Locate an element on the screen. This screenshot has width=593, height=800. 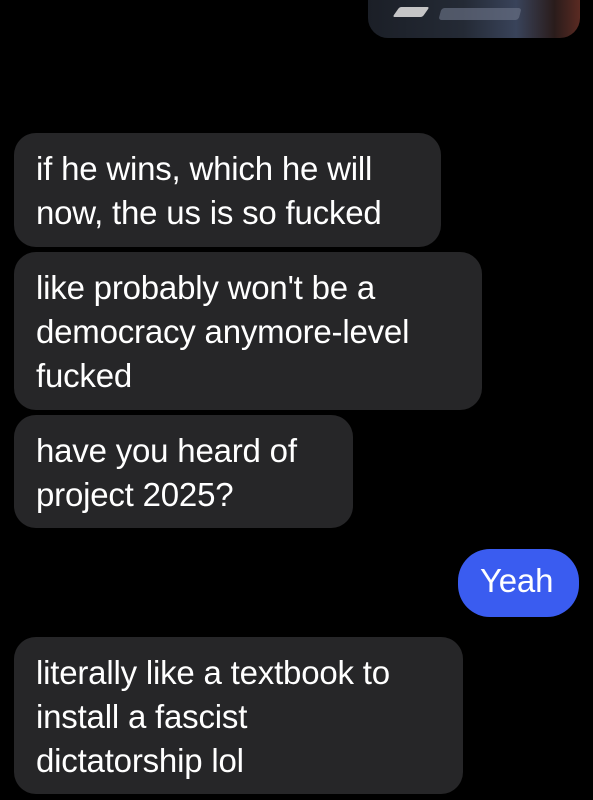
message-bubble-received: have you heard of project 2025? is located at coordinates (183, 471).